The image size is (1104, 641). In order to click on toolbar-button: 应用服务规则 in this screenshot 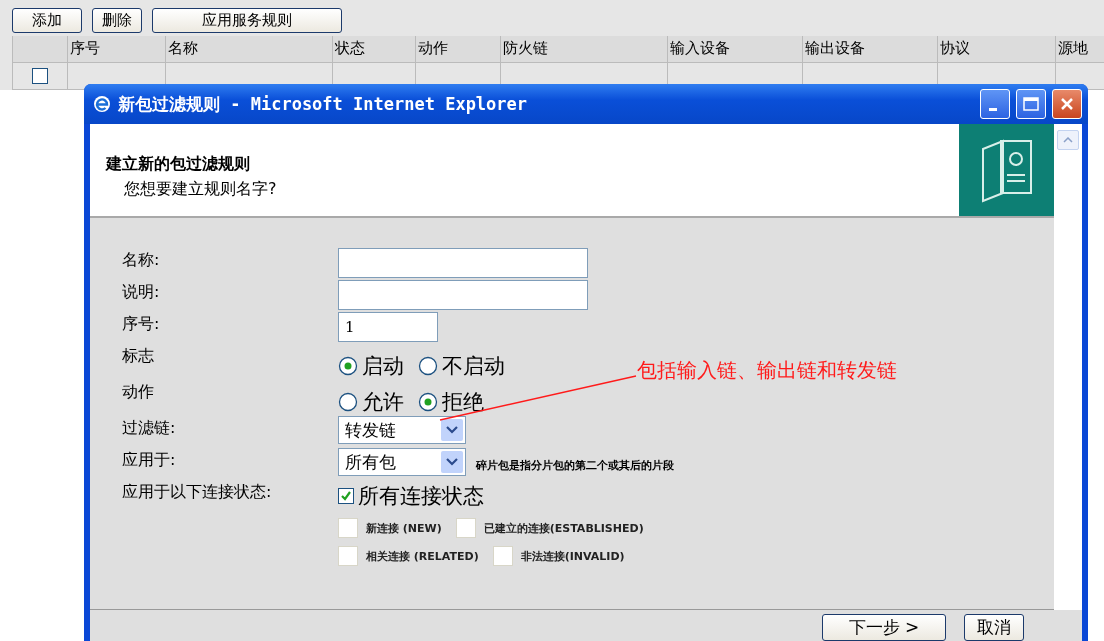, I will do `click(247, 20)`.